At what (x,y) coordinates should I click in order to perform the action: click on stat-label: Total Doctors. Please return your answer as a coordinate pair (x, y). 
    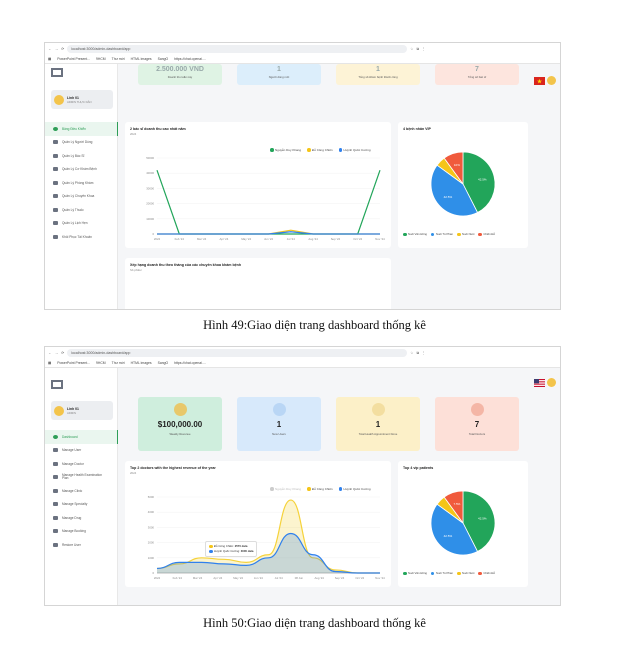
    Looking at the image, I should click on (477, 434).